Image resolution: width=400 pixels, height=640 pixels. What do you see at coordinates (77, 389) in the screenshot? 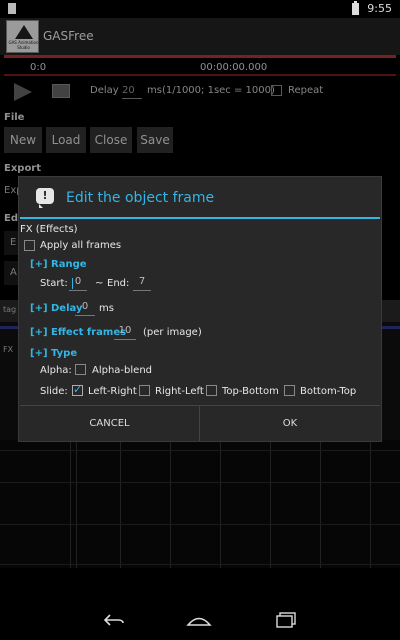
I see `slide-left-right-checkbox` at bounding box center [77, 389].